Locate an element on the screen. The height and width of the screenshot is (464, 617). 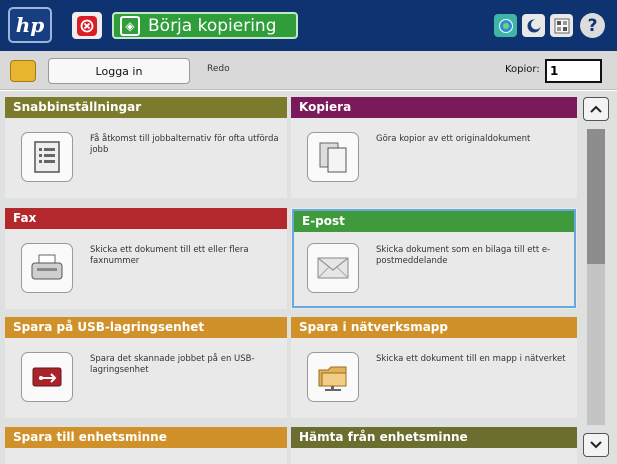
login-button: Logga in is located at coordinates (119, 71).